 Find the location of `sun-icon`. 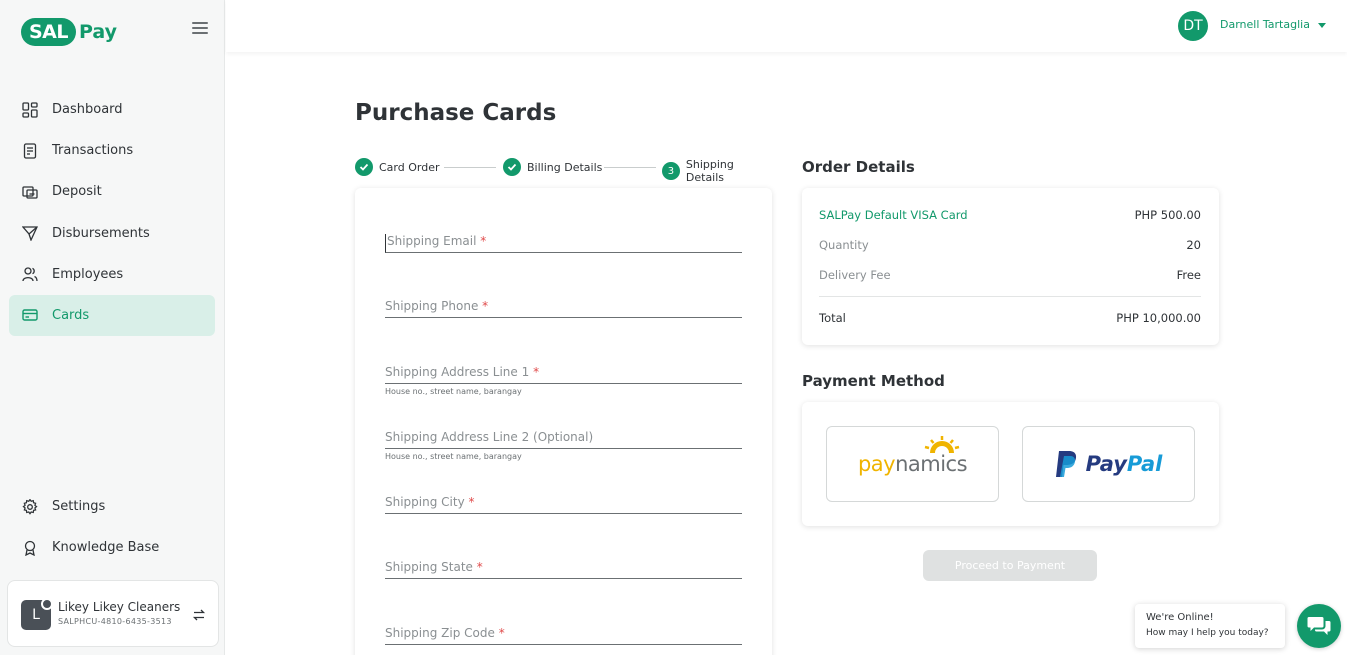

sun-icon is located at coordinates (942, 444).